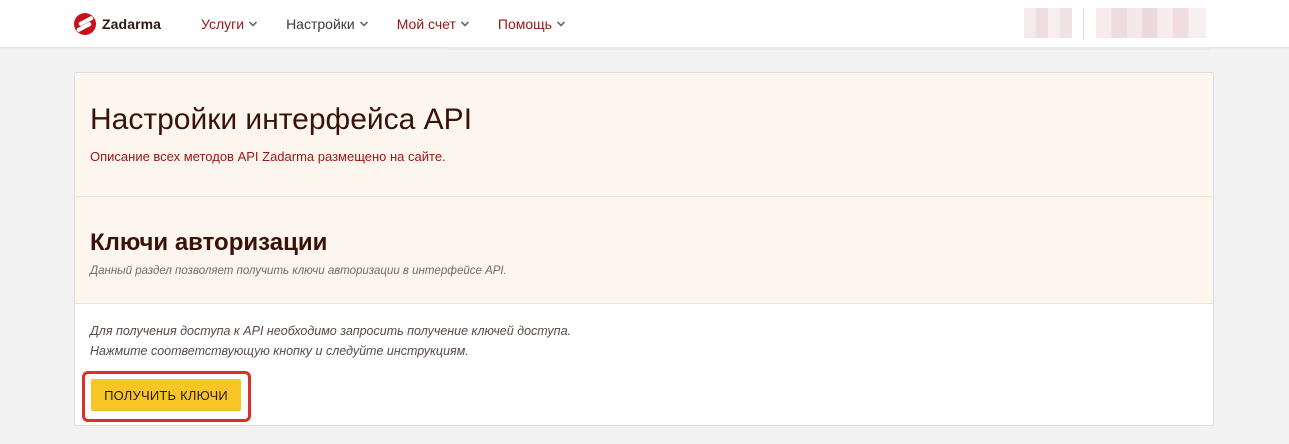 The image size is (1289, 444). I want to click on zadarma-logo-icon, so click(85, 24).